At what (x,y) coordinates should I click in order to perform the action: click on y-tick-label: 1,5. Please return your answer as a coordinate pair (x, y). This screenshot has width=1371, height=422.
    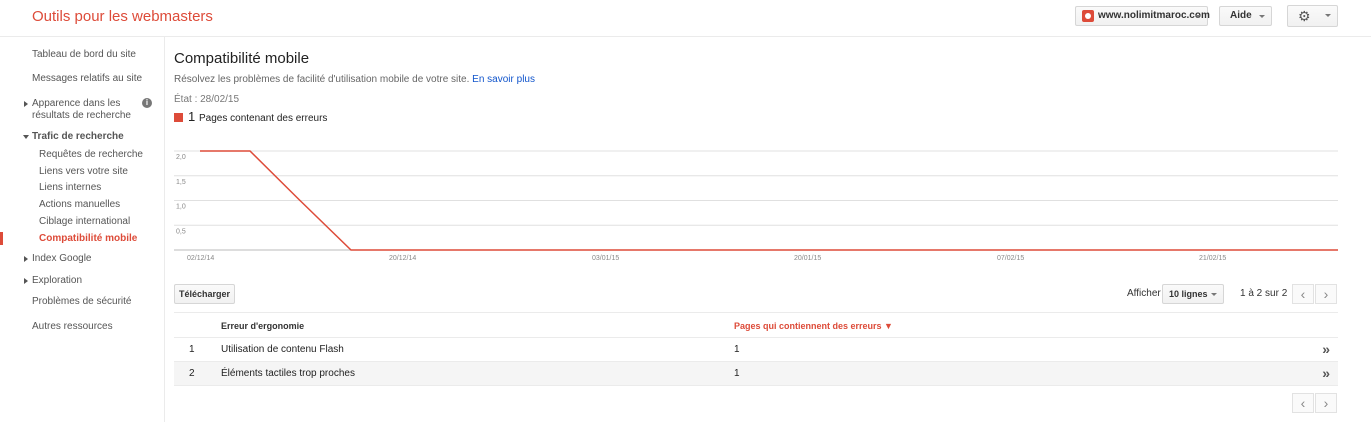
    Looking at the image, I should click on (181, 182).